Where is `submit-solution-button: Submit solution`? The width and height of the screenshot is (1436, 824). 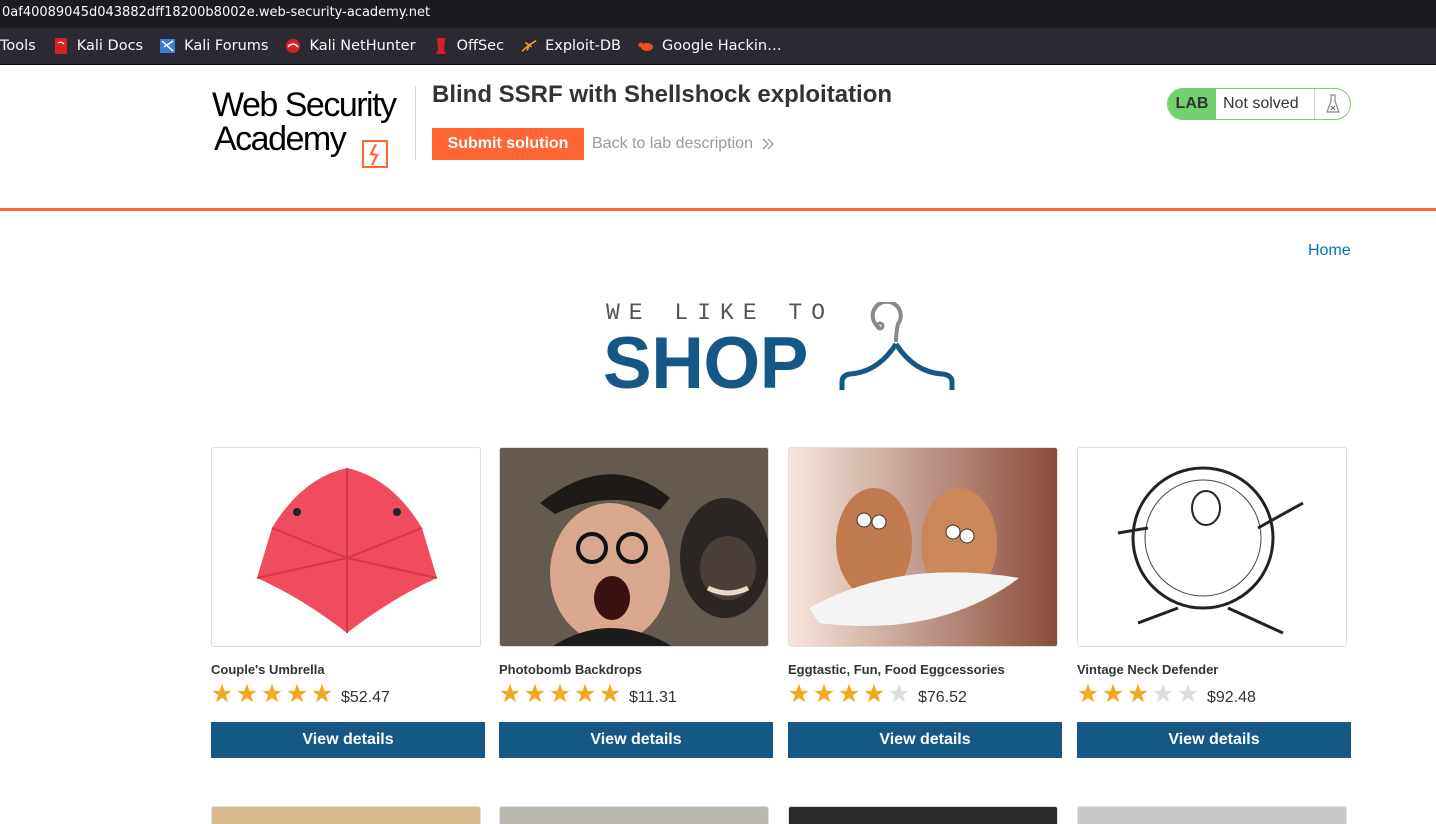
submit-solution-button: Submit solution is located at coordinates (508, 144).